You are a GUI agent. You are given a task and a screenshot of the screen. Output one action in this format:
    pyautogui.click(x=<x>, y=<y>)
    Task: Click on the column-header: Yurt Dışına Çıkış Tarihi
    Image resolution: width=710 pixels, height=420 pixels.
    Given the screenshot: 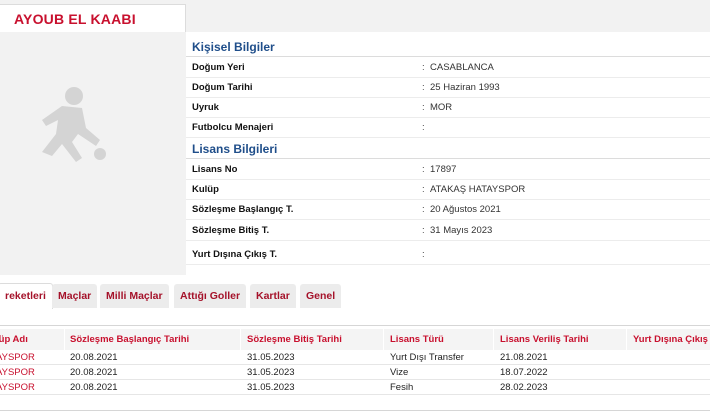 What is the action you would take?
    pyautogui.click(x=671, y=339)
    